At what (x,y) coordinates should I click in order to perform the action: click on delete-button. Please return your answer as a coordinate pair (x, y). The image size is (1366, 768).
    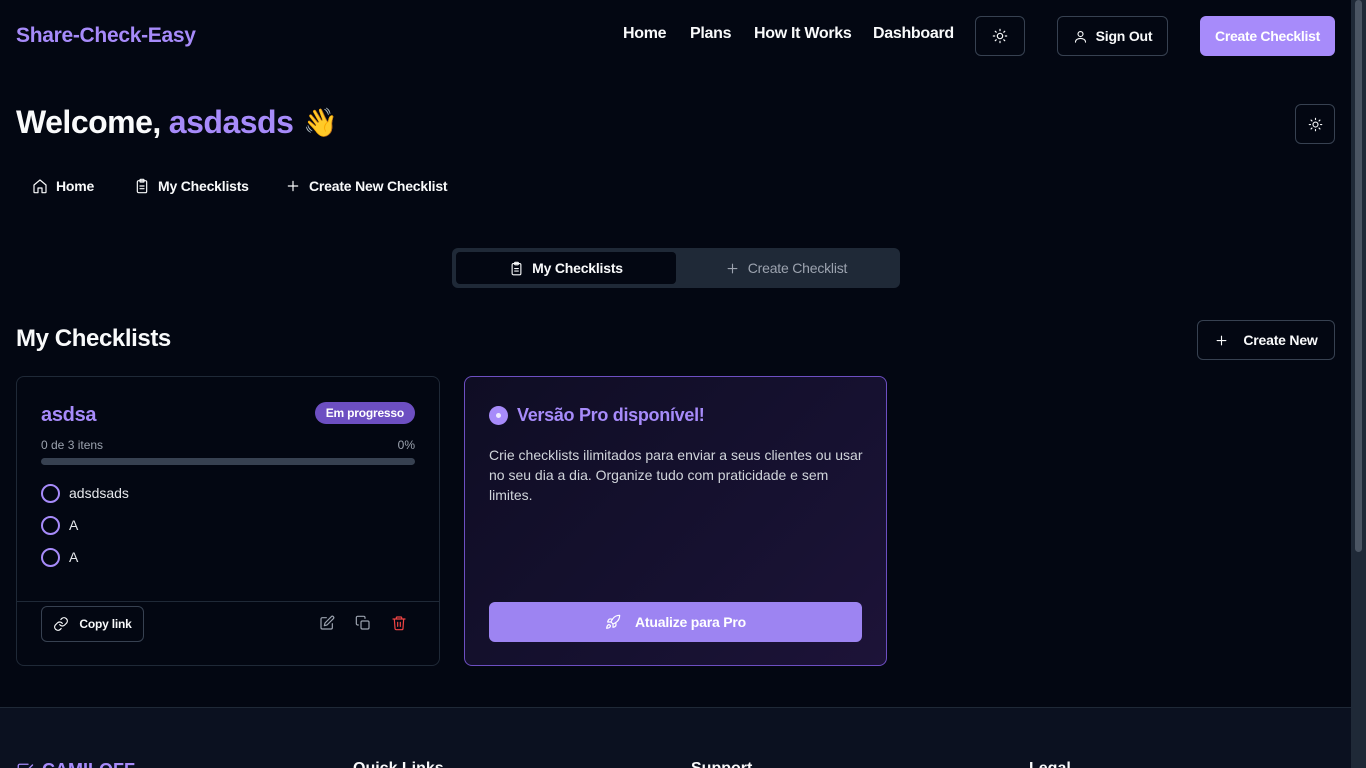
    Looking at the image, I should click on (400, 624).